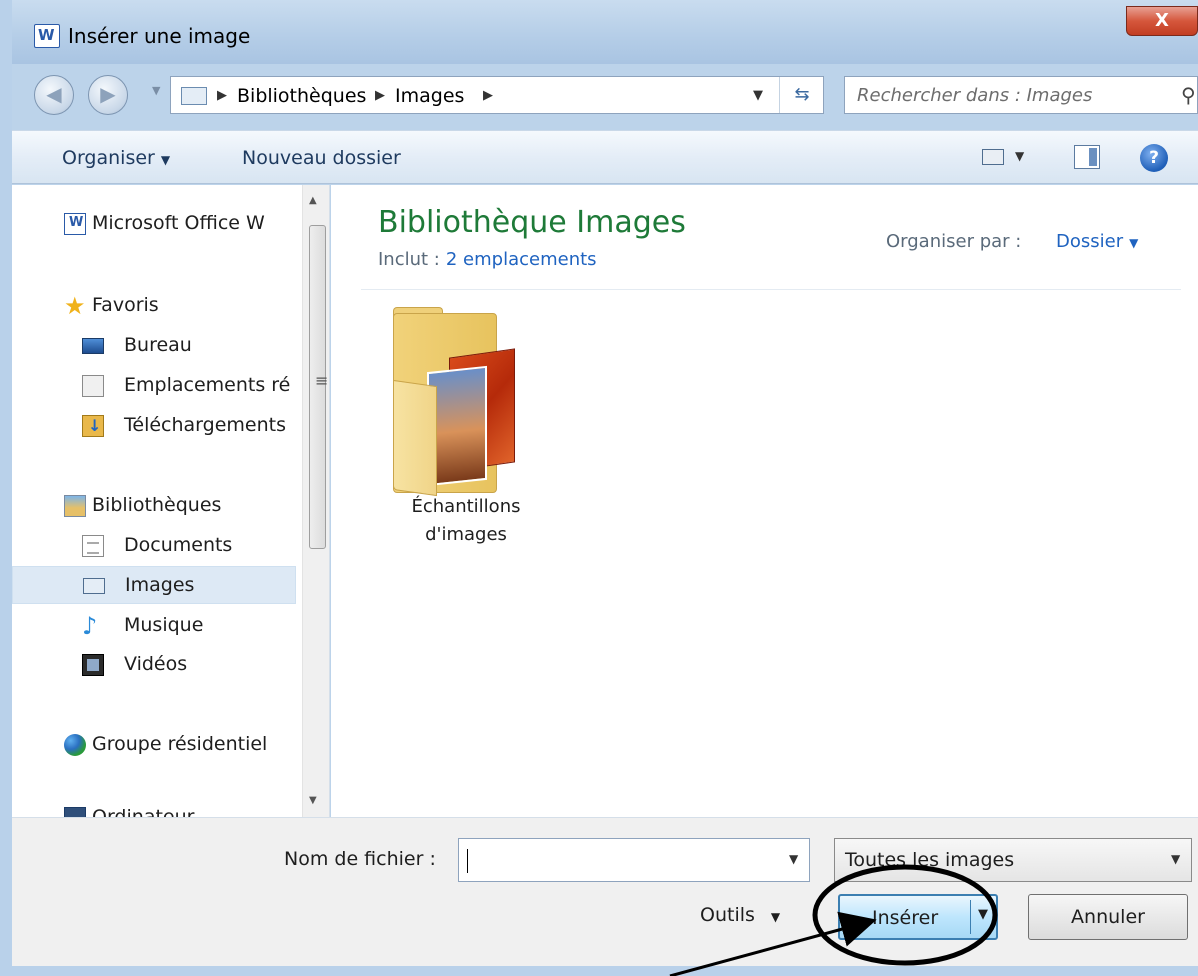  What do you see at coordinates (521, 259) in the screenshot?
I see `includes-locations-link: 2 emplacements` at bounding box center [521, 259].